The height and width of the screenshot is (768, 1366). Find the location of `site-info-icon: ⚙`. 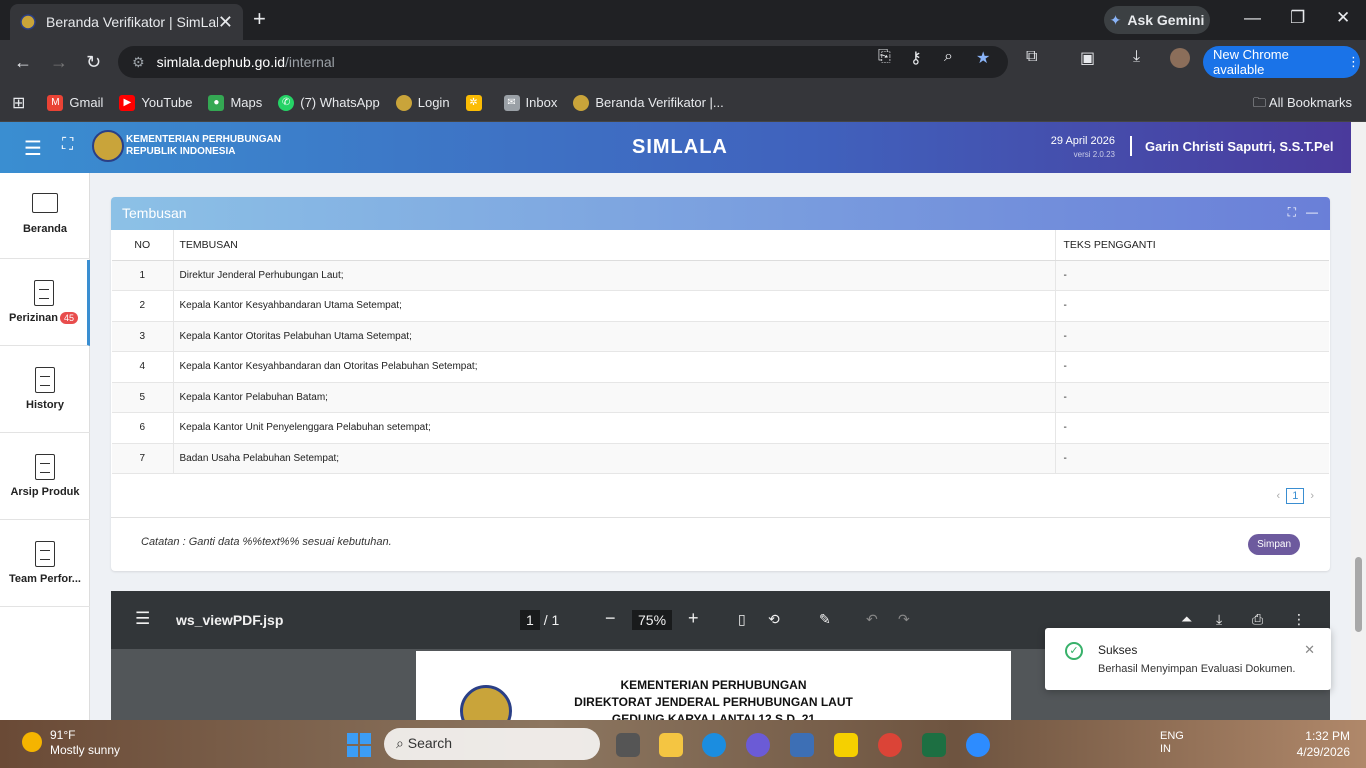

site-info-icon: ⚙ is located at coordinates (138, 62).